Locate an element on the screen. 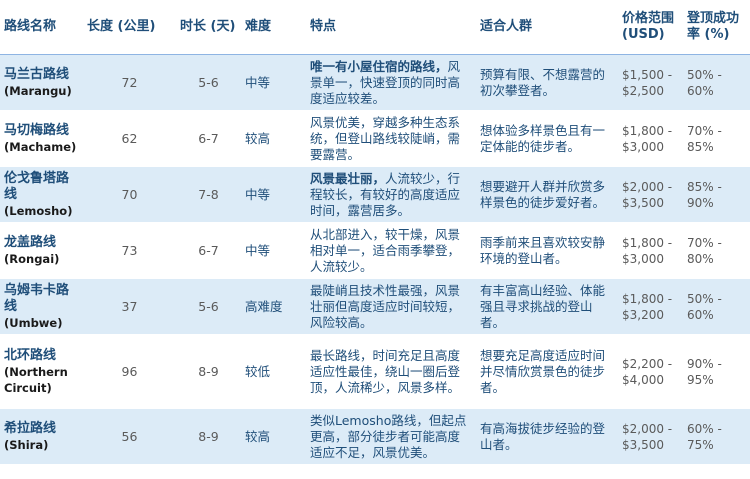 This screenshot has height=479, width=750. header-price: 价格范围 (USD) is located at coordinates (650, 27).